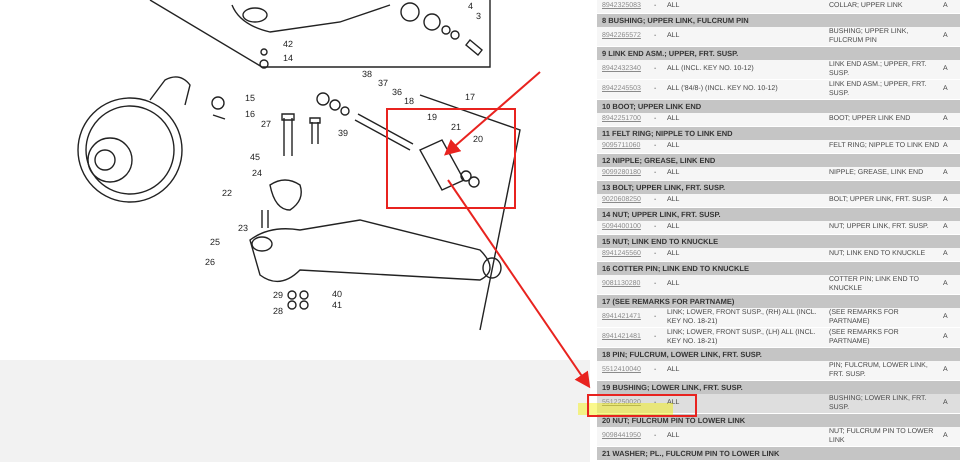 The image size is (960, 462). What do you see at coordinates (383, 83) in the screenshot?
I see `callout-number: 37` at bounding box center [383, 83].